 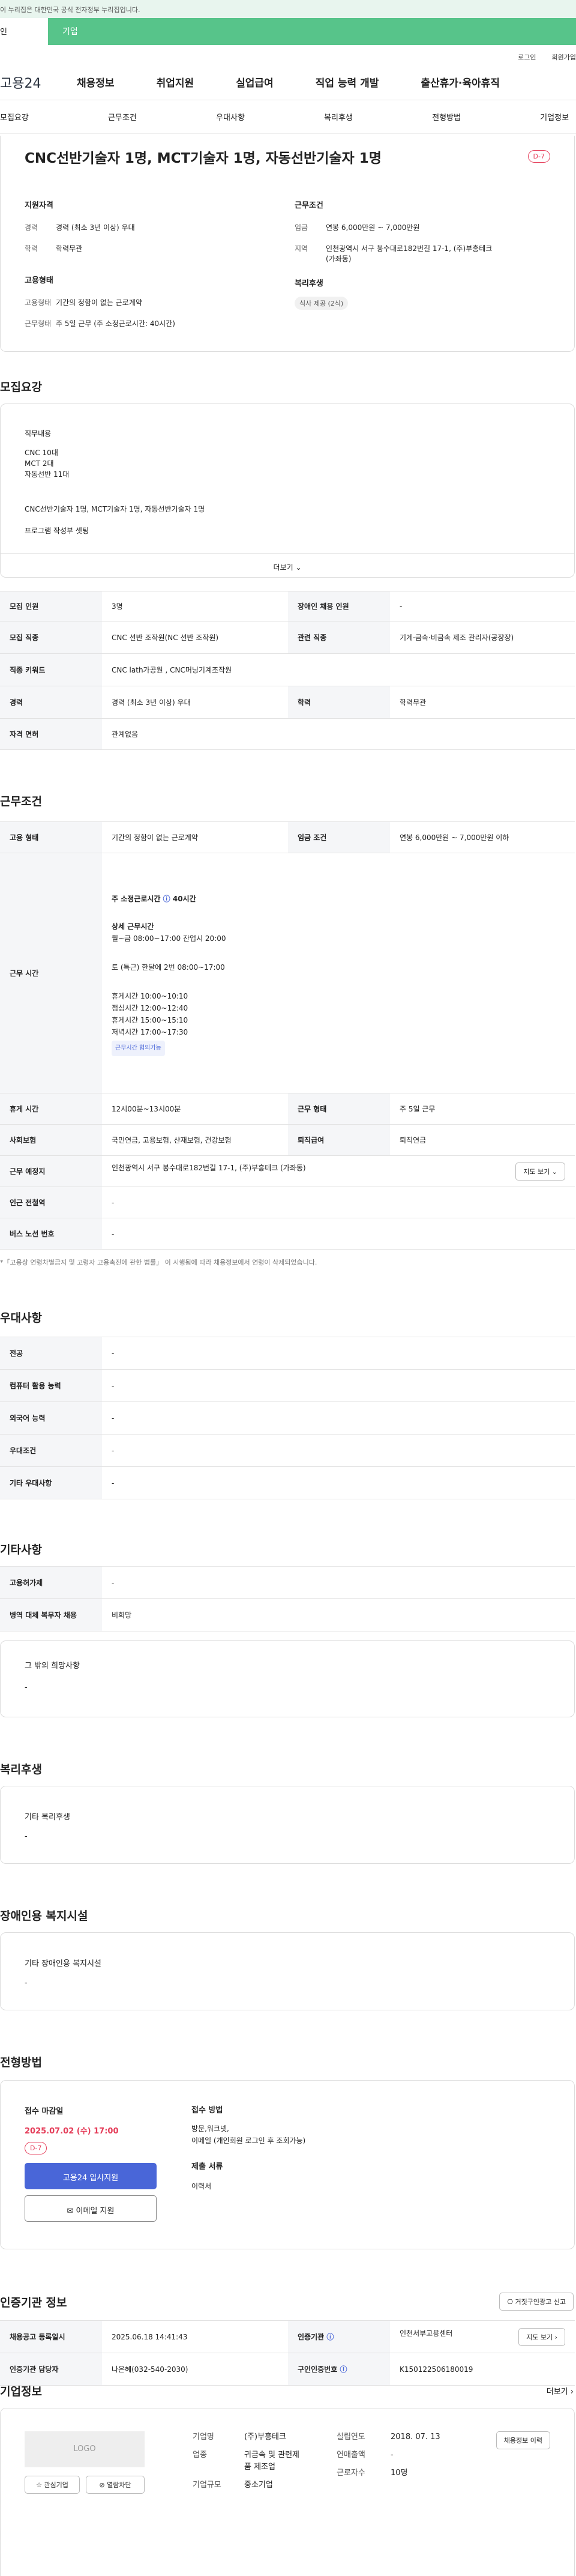 I want to click on cond-heading: 근무조건, so click(x=309, y=205).